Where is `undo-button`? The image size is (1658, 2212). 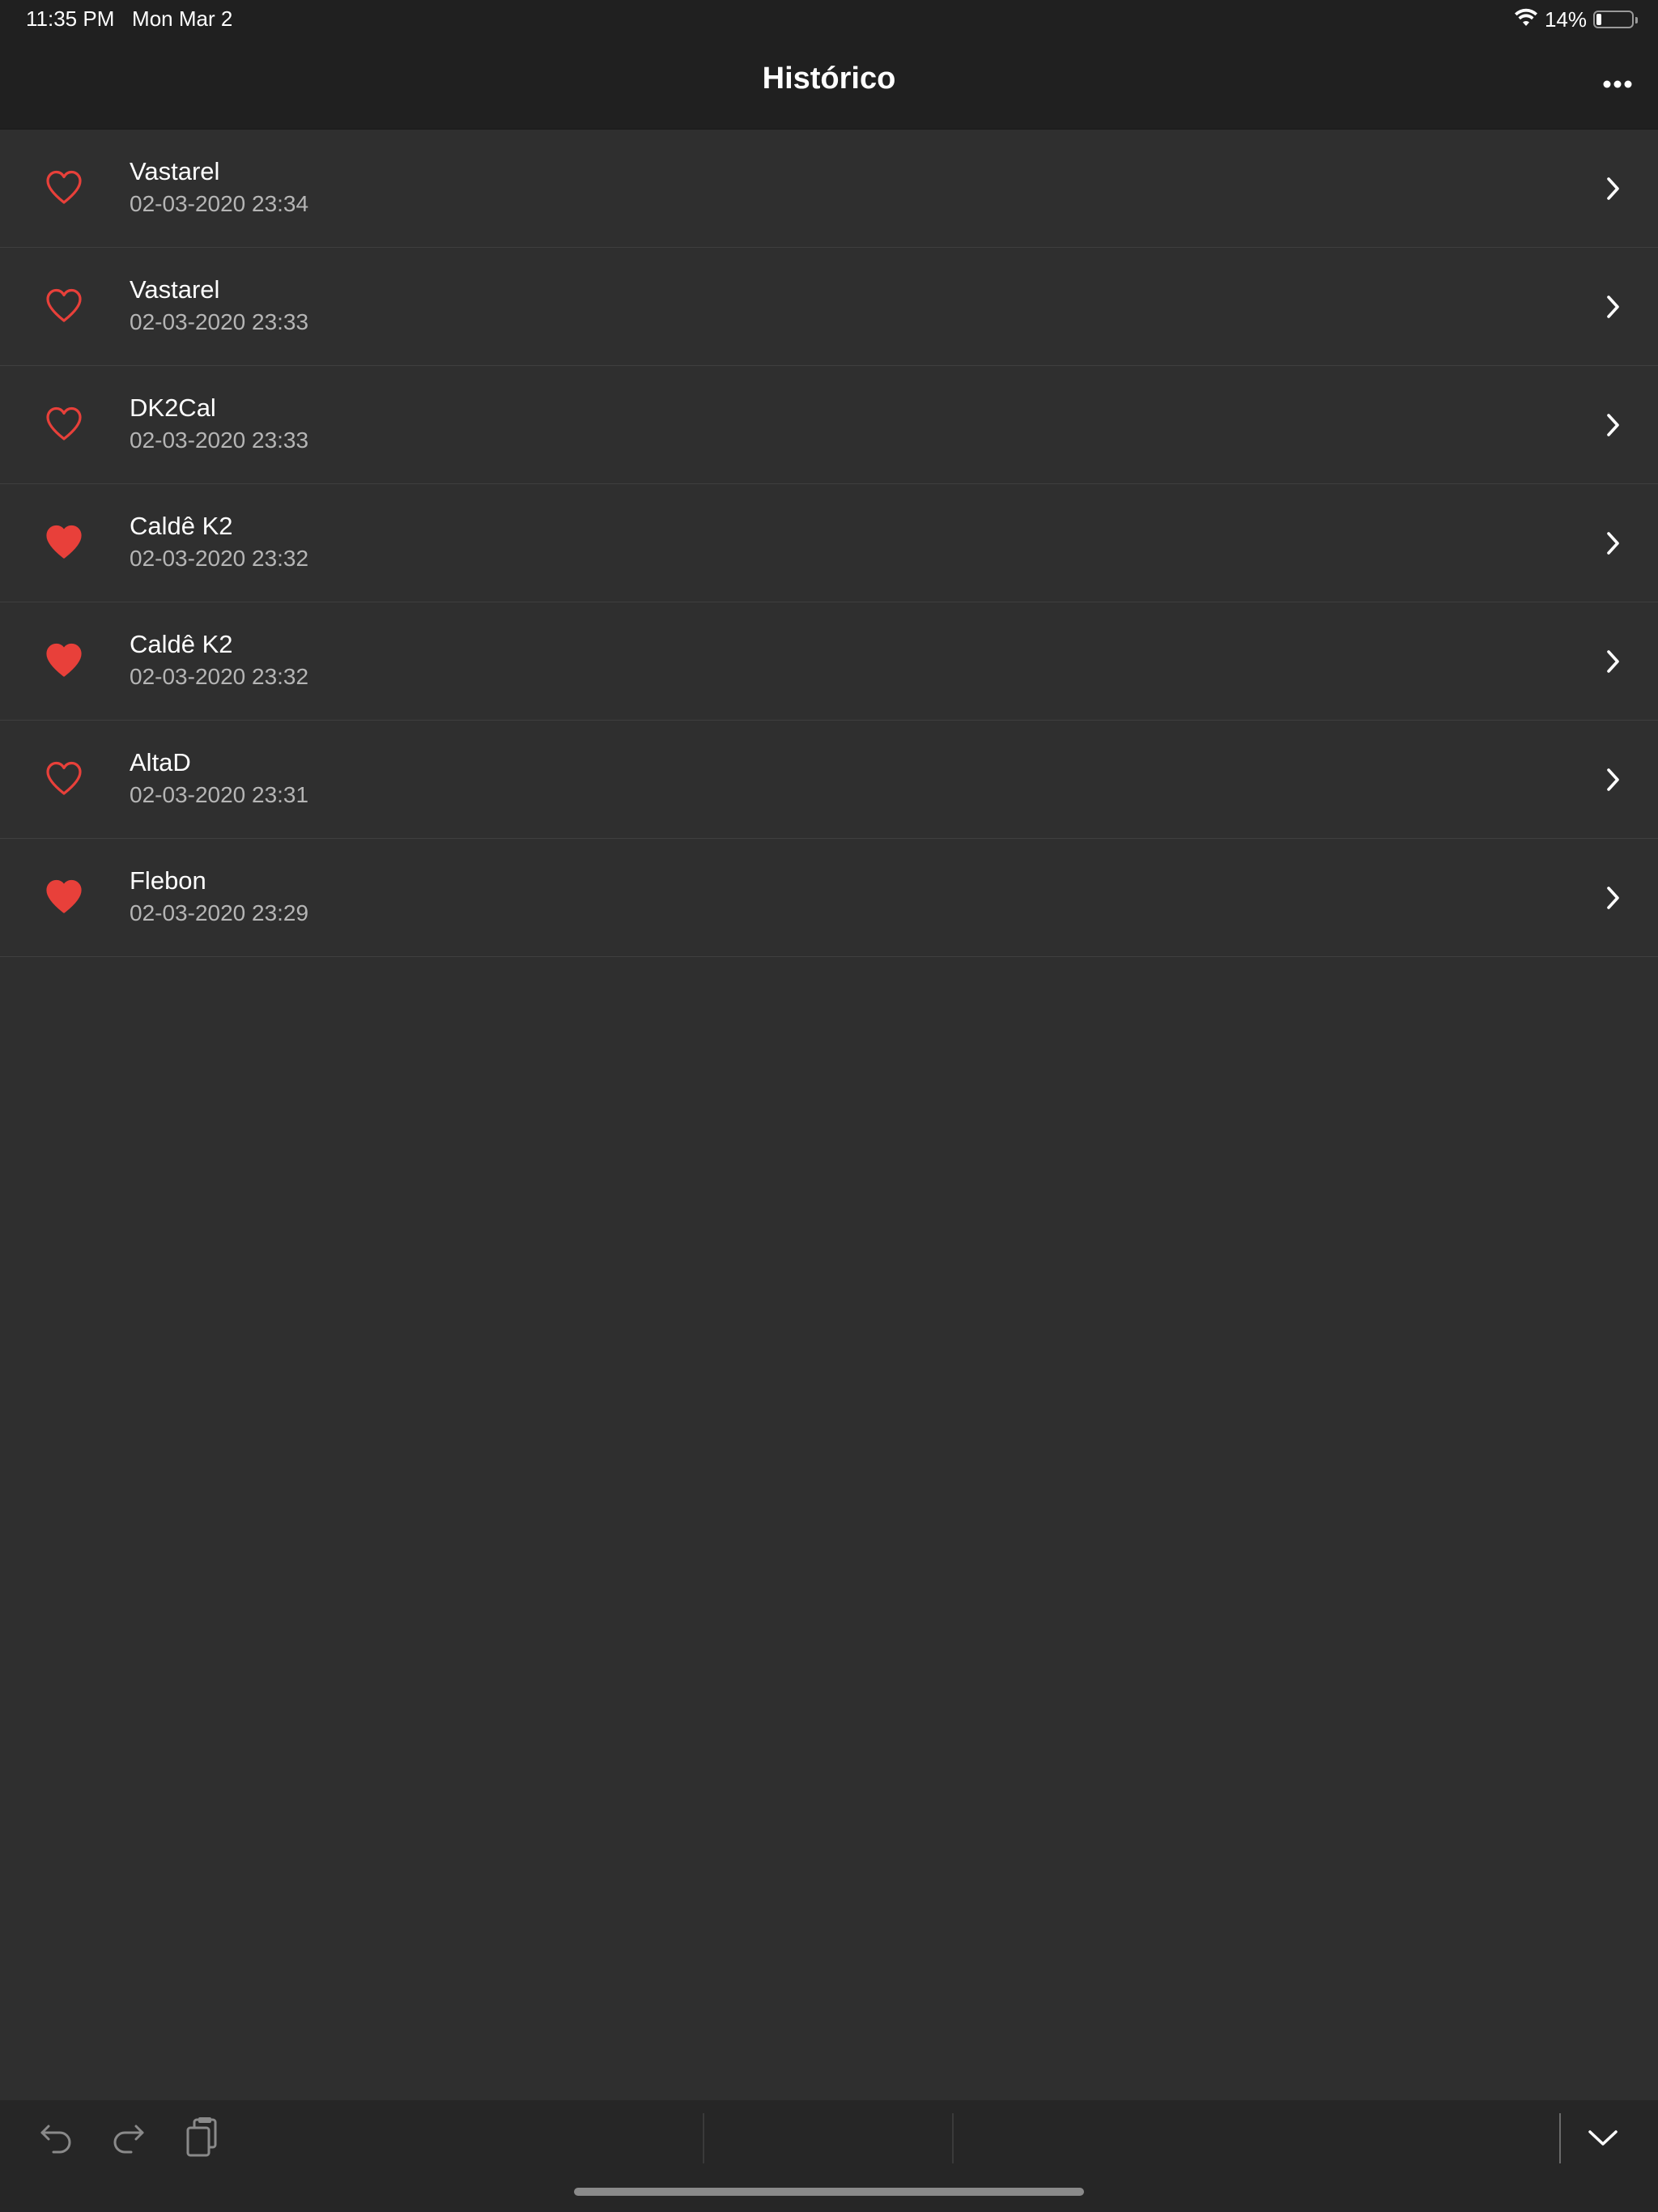
undo-button is located at coordinates (56, 2137).